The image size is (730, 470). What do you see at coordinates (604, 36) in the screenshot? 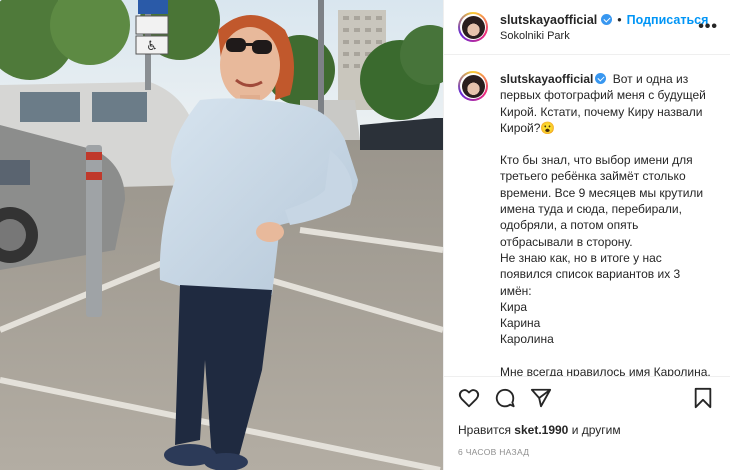
I see `location-link: Sokolniki Park` at bounding box center [604, 36].